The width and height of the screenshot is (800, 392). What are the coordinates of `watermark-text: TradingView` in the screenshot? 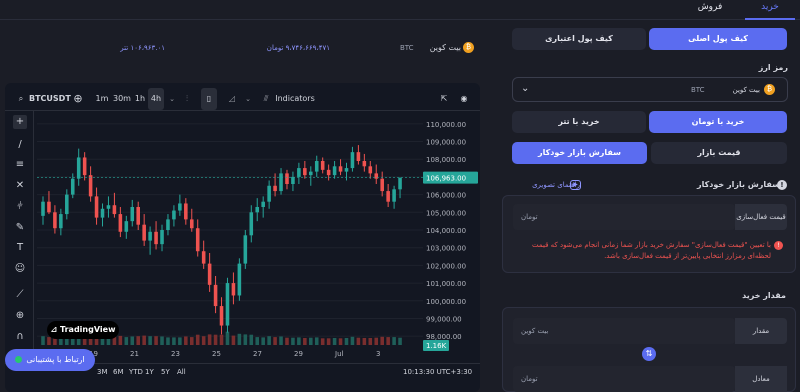 It's located at (88, 329).